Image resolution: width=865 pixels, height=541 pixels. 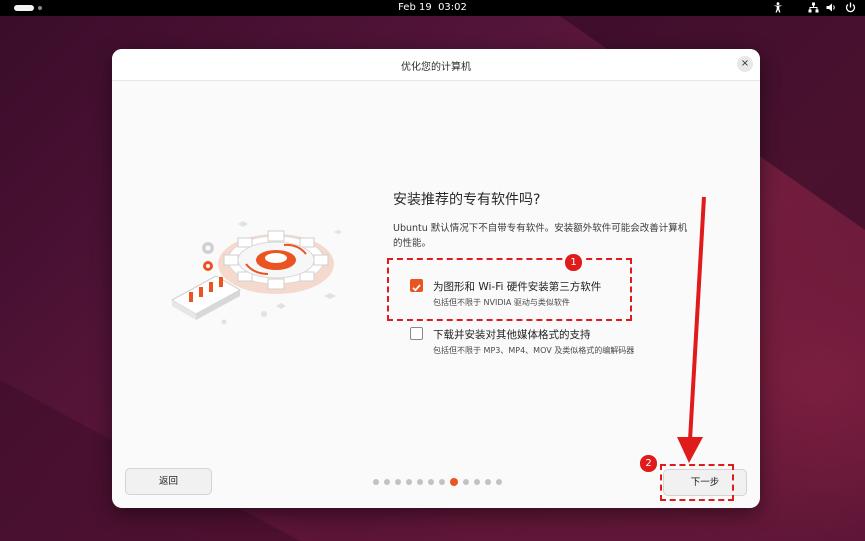 What do you see at coordinates (416, 333) in the screenshot?
I see `checkbox-unchecked` at bounding box center [416, 333].